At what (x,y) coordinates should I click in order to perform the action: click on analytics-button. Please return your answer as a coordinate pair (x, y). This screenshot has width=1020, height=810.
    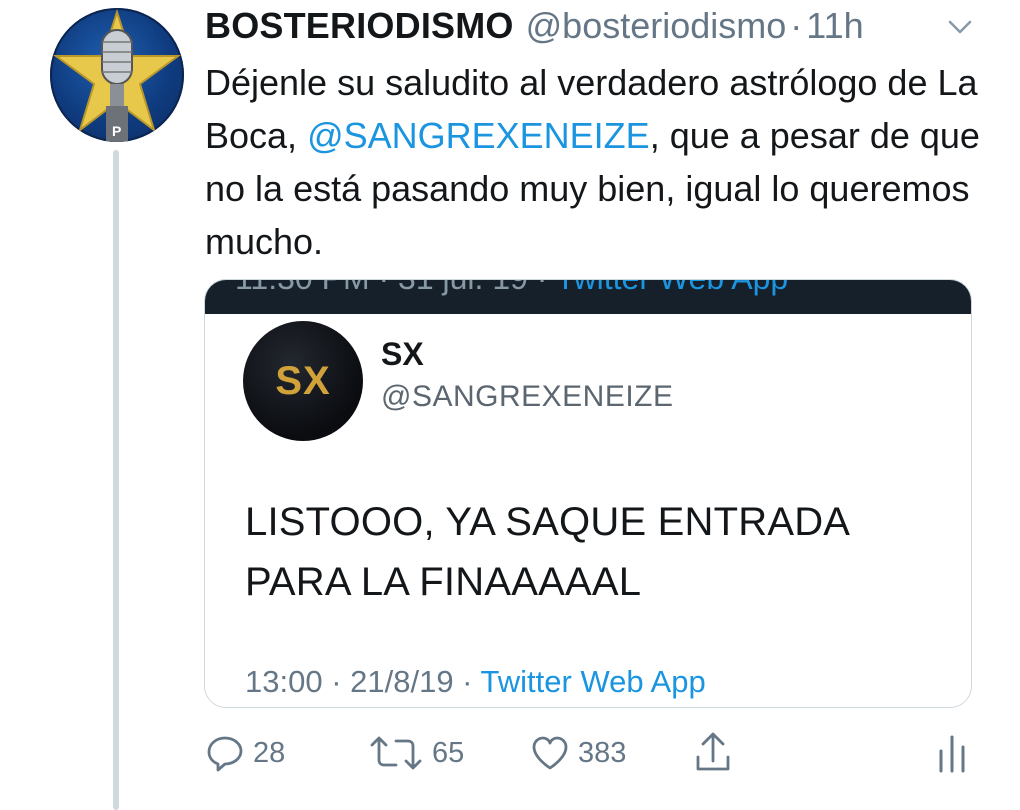
    Looking at the image, I should click on (952, 753).